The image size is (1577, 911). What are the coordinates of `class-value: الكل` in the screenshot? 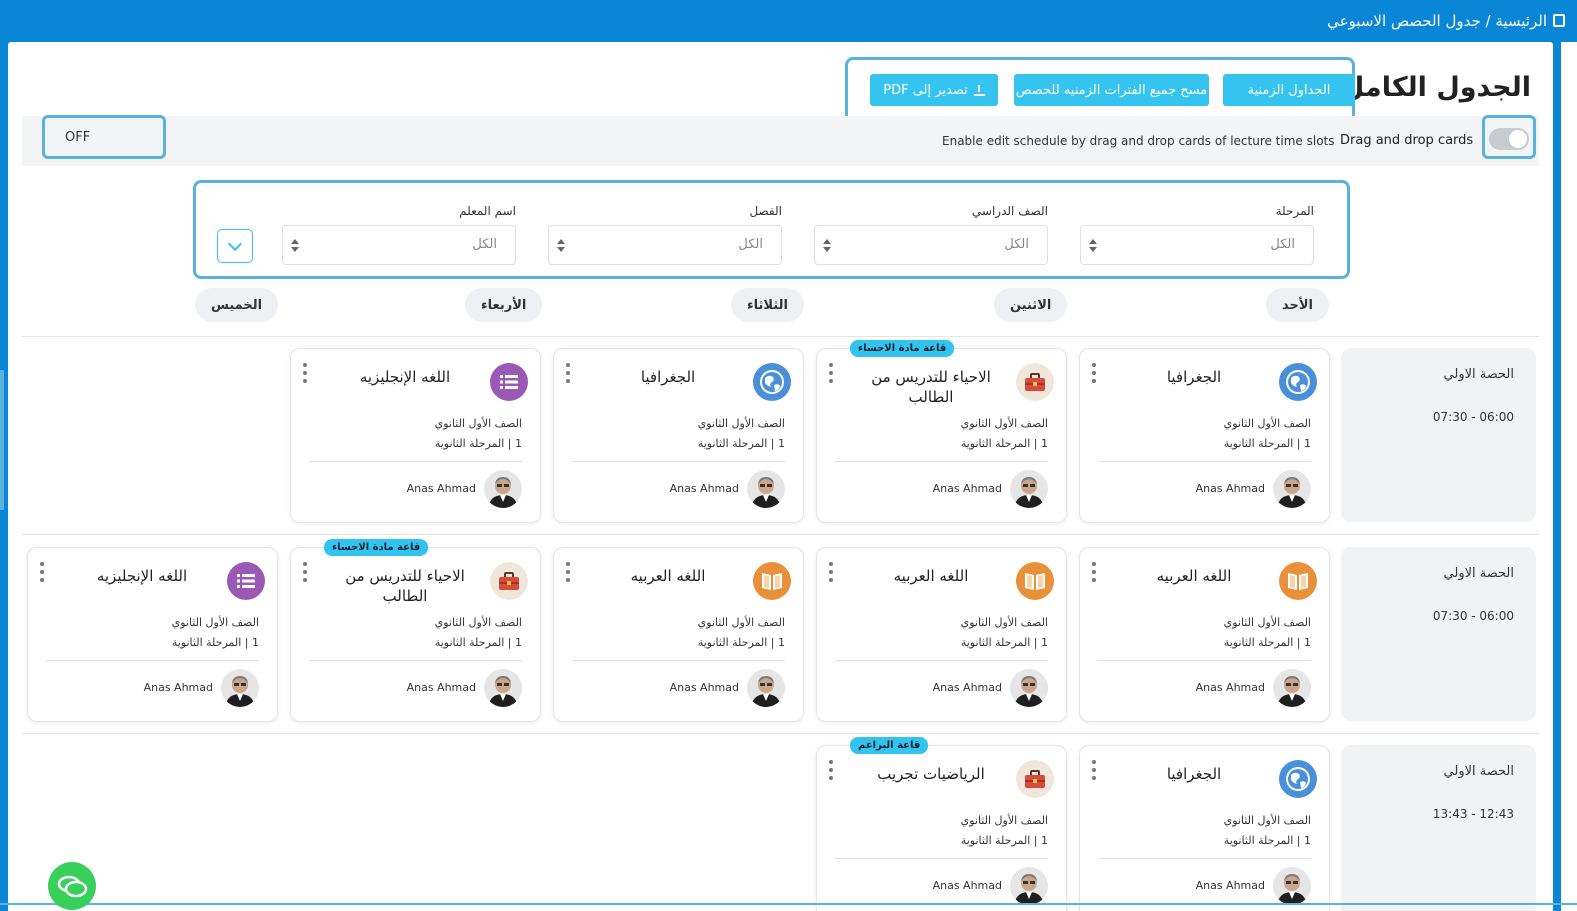 It's located at (750, 244).